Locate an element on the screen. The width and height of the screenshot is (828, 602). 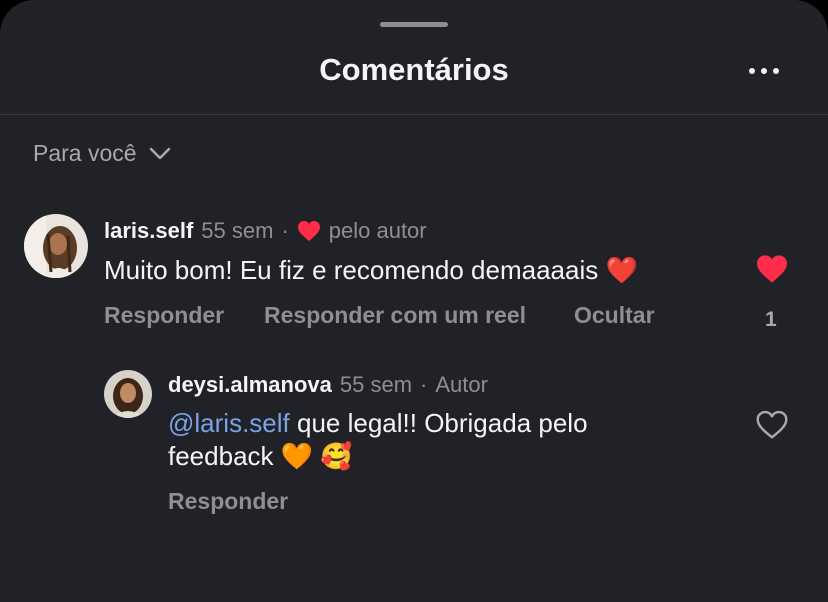
header-divider is located at coordinates (414, 114).